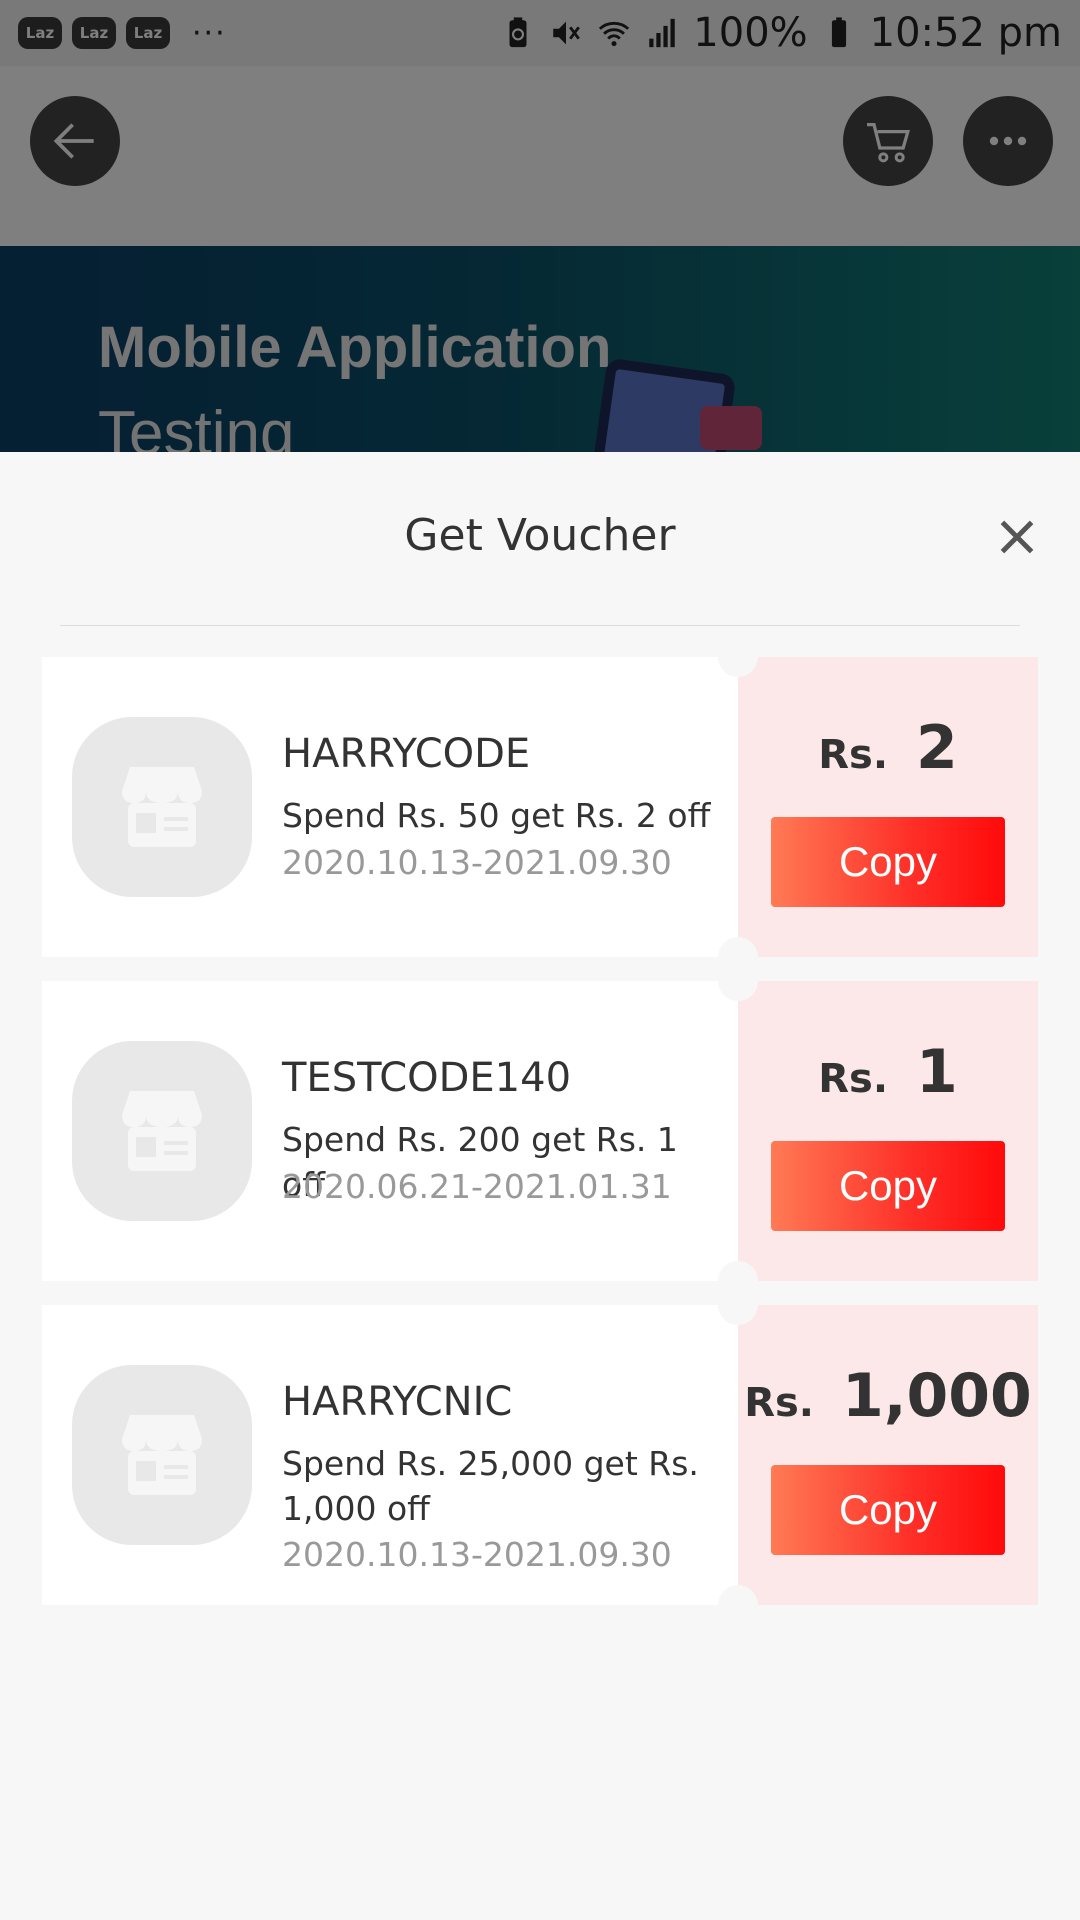 Image resolution: width=1080 pixels, height=1920 pixels. Describe the element at coordinates (878, 1455) in the screenshot. I see `voucher-amount-panel: Rs. 1,000 Copy` at that location.